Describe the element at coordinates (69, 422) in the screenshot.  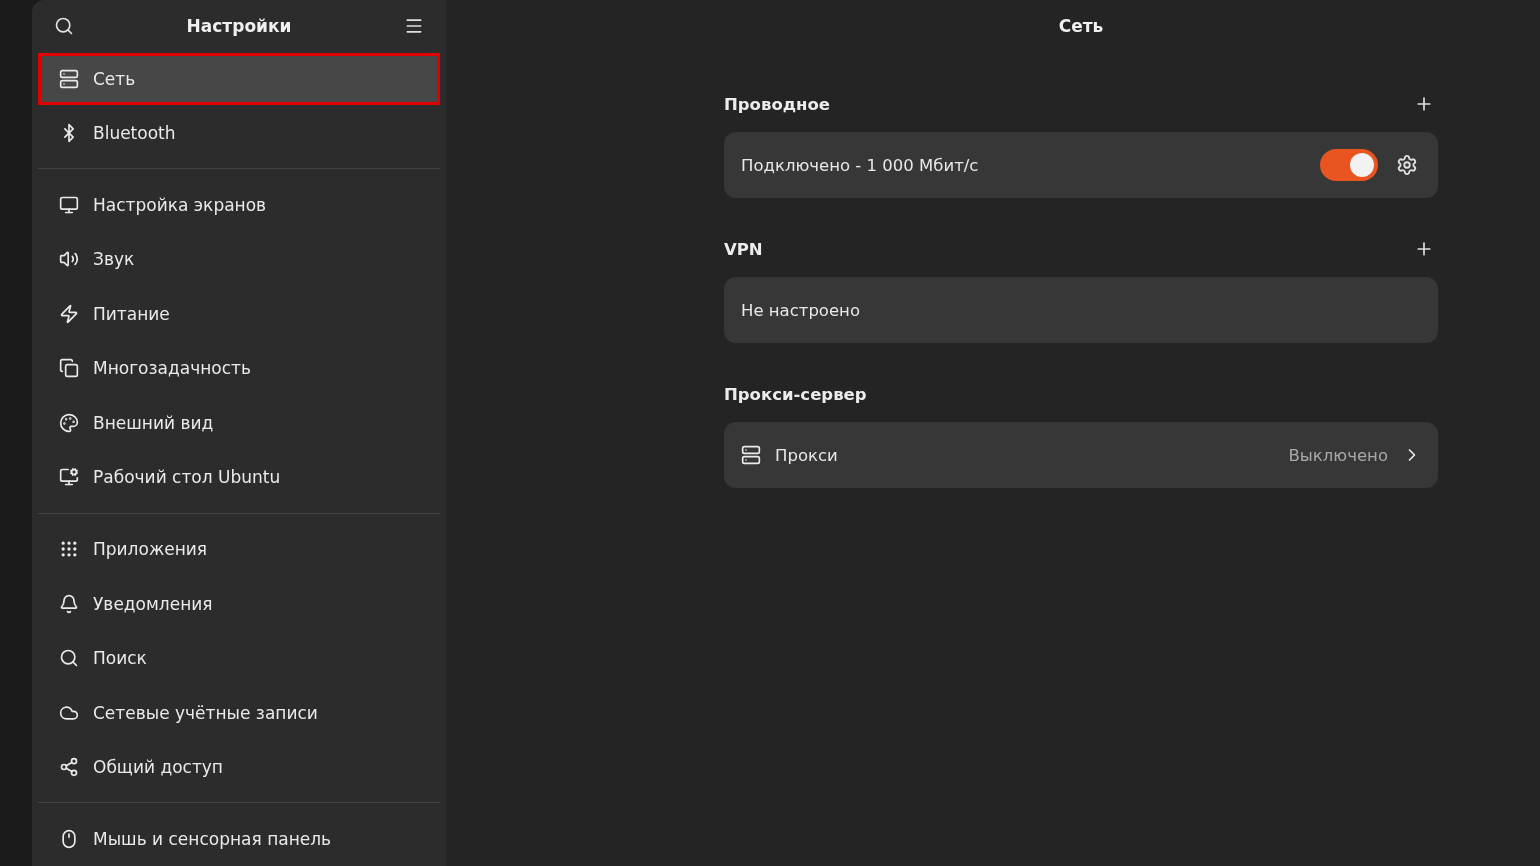
I see `palette-icon` at that location.